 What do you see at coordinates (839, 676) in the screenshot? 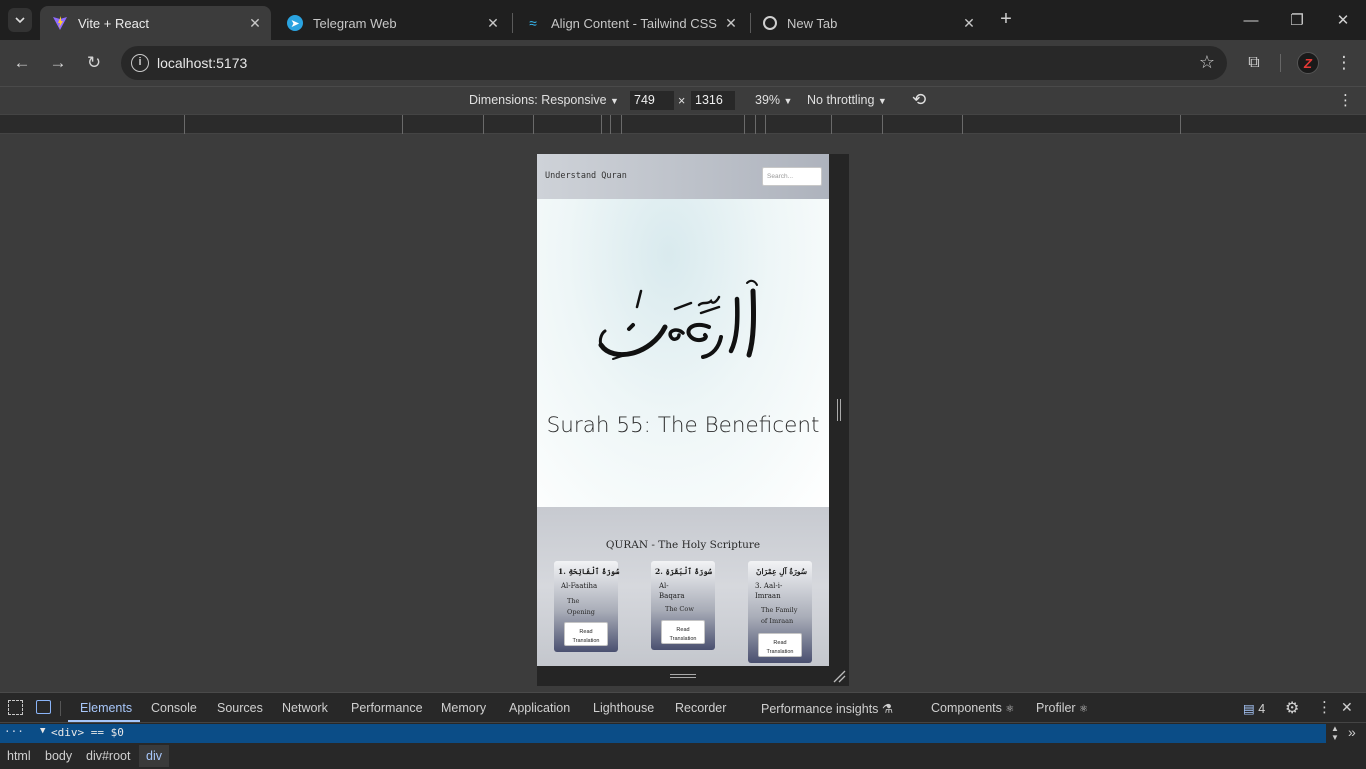
I see `corner-resize-handle` at bounding box center [839, 676].